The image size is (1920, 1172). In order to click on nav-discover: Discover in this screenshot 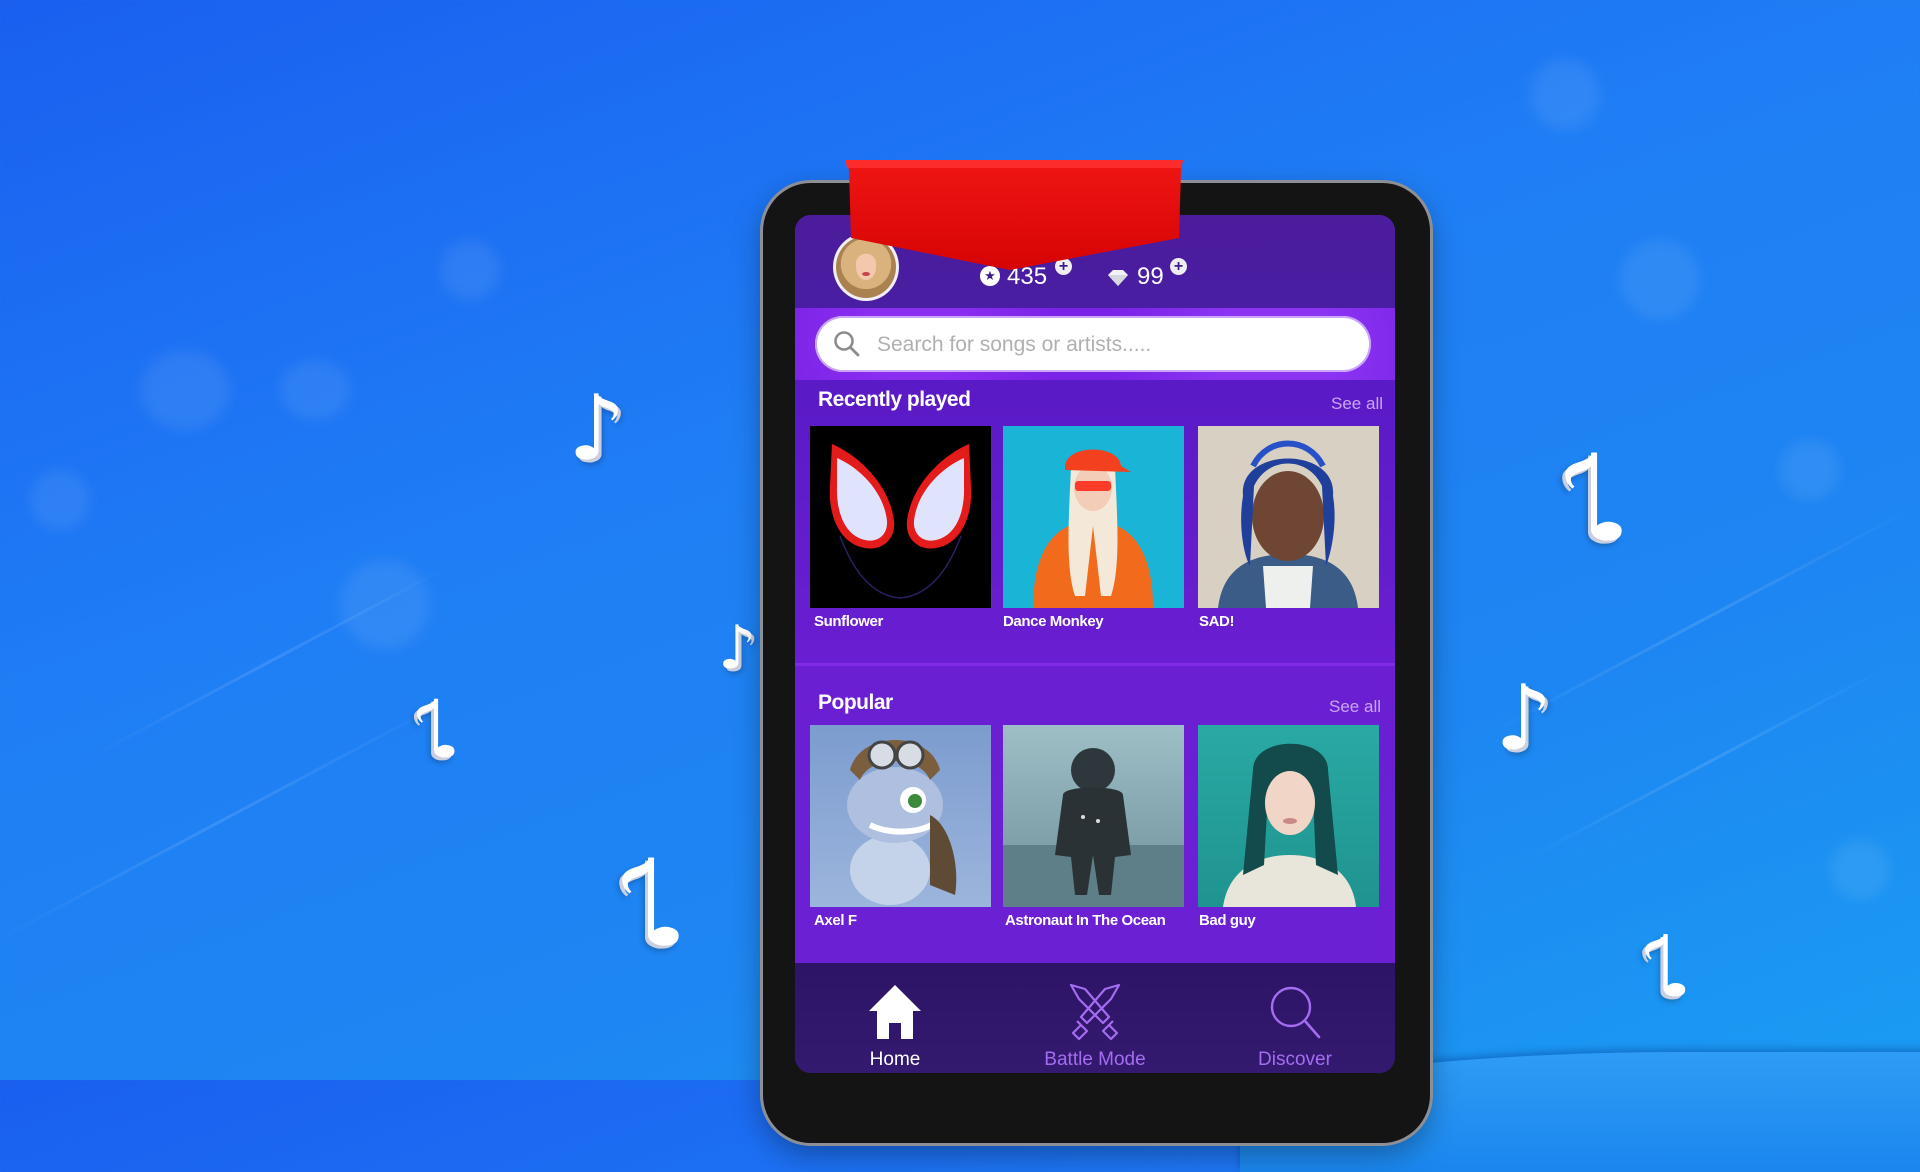, I will do `click(1295, 1018)`.